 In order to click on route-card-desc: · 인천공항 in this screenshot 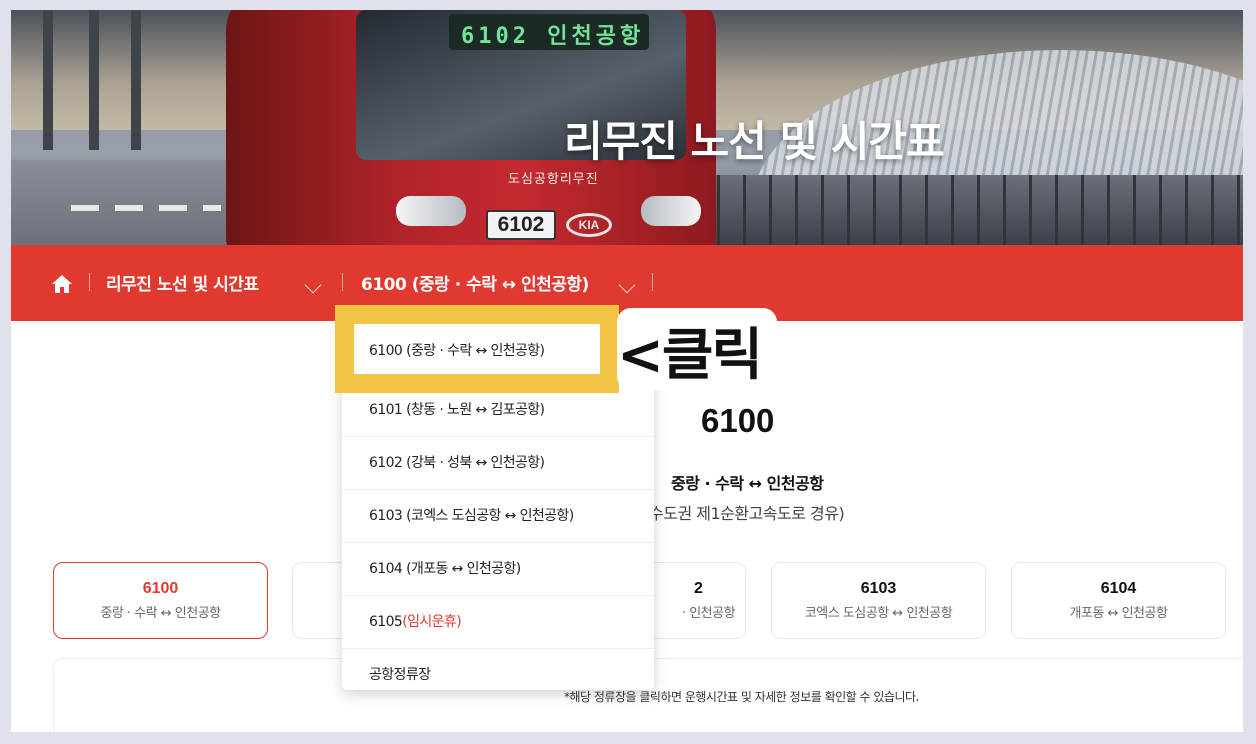, I will do `click(708, 613)`.